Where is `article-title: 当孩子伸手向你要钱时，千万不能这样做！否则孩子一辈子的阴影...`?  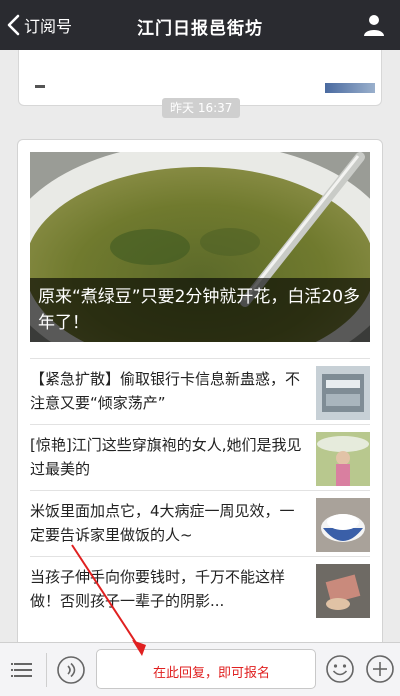
article-title: 当孩子伸手向你要钱时，千万不能这样做！否则孩子一辈子的阴影... is located at coordinates (158, 589).